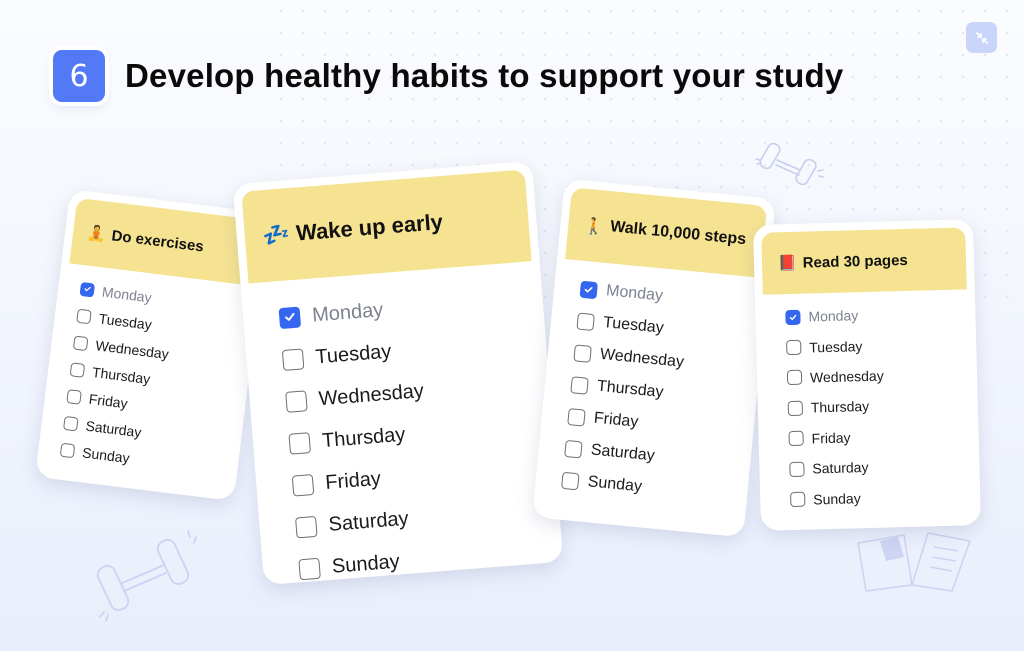 The height and width of the screenshot is (651, 1024). I want to click on checklist-item-sunday: Sunday, so click(881, 497).